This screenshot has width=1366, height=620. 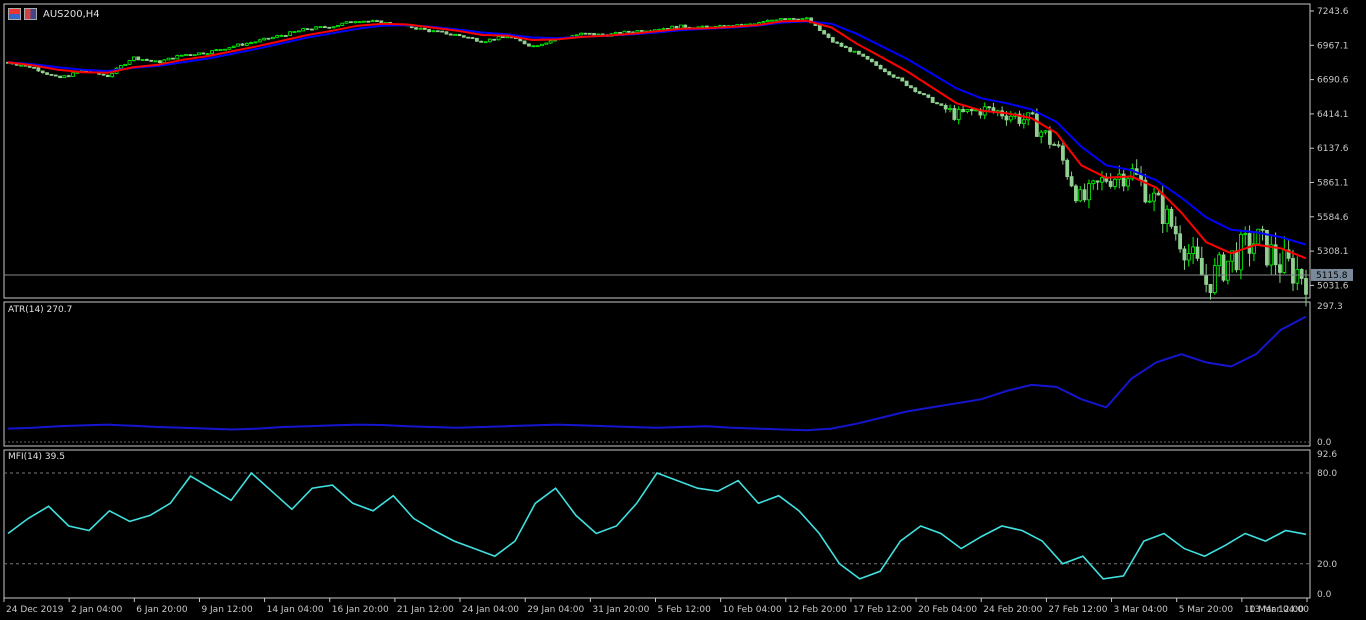 What do you see at coordinates (1333, 115) in the screenshot?
I see `price-axis-label: 6414.1` at bounding box center [1333, 115].